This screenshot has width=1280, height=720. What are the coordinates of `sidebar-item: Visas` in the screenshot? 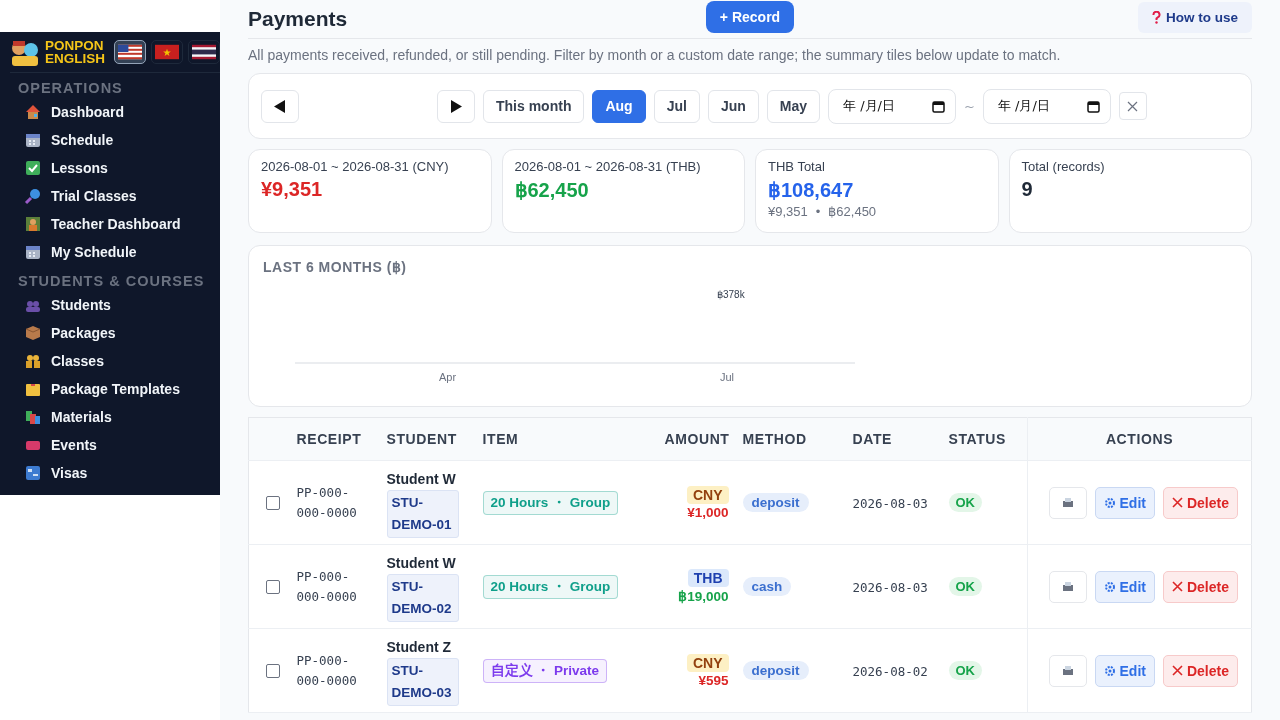 It's located at (108, 473).